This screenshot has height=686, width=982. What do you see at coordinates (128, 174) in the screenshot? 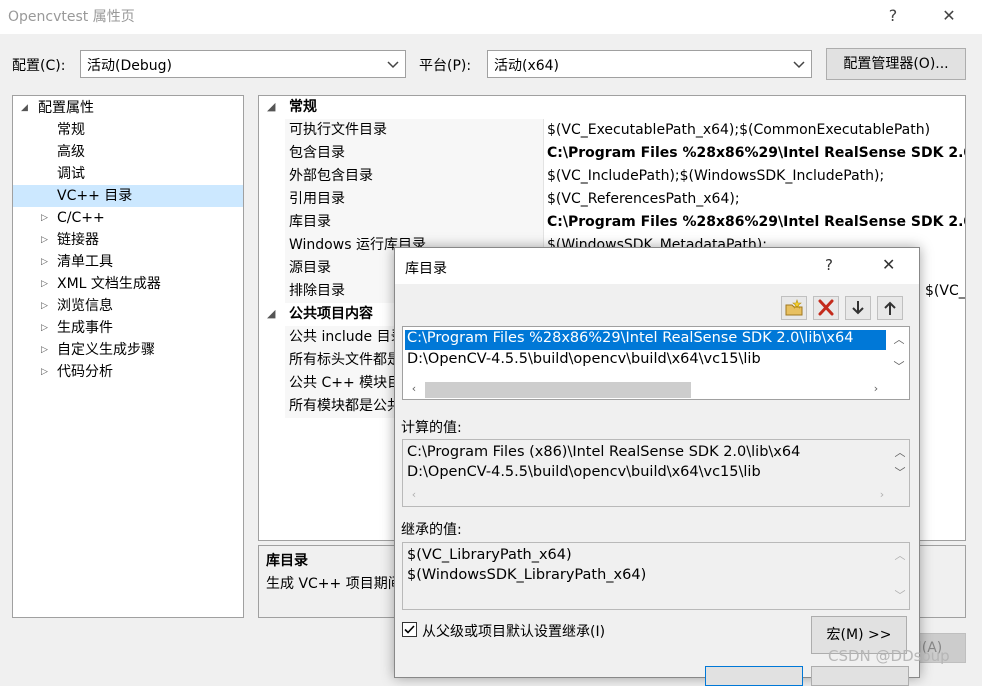
I see `tree-item-debugging: 调试` at bounding box center [128, 174].